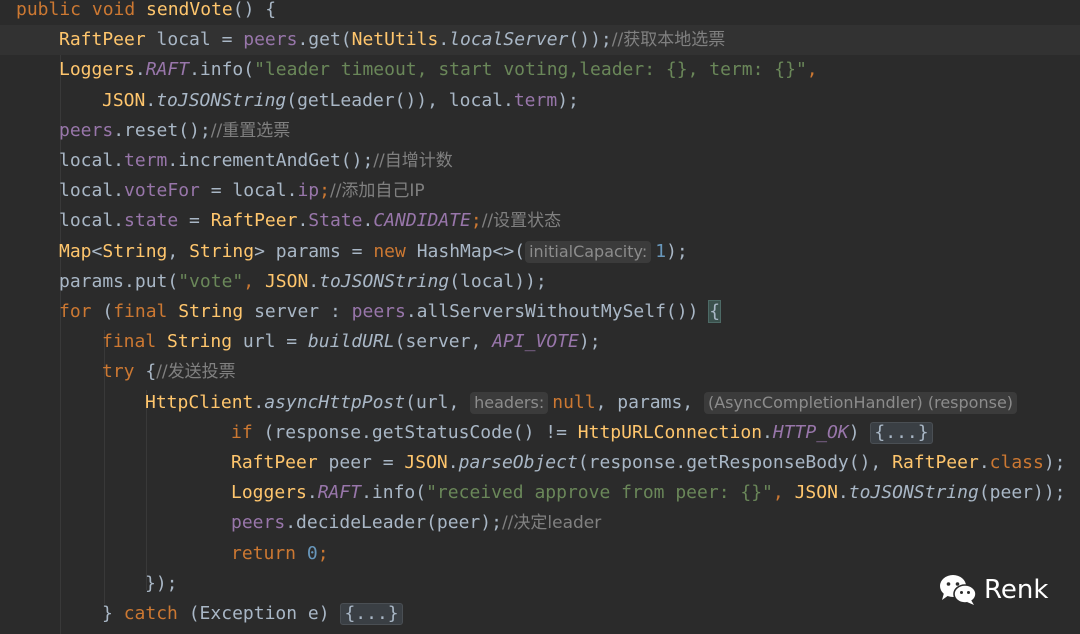 Image resolution: width=1080 pixels, height=634 pixels. Describe the element at coordinates (535, 342) in the screenshot. I see `code-token: API_VOTE` at that location.